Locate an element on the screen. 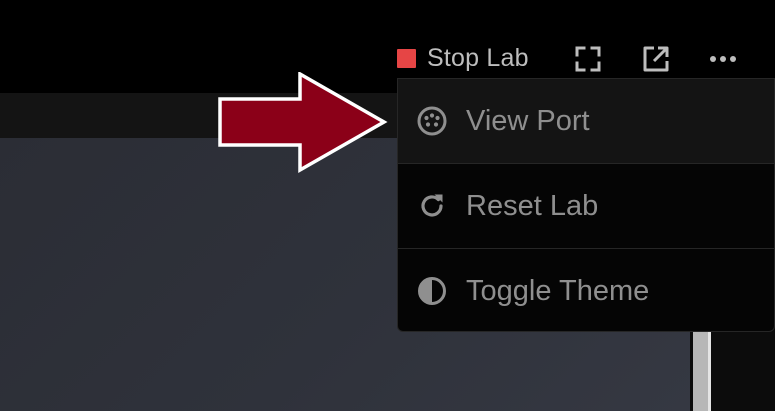 This screenshot has height=411, width=775. expand-icon is located at coordinates (588, 59).